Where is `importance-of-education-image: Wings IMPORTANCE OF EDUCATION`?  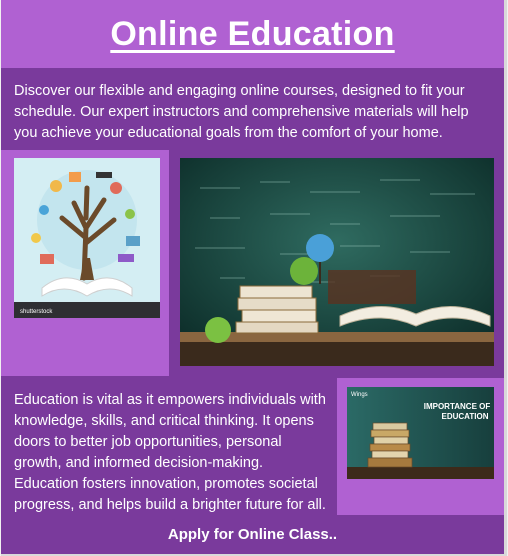 importance-of-education-image: Wings IMPORTANCE OF EDUCATION is located at coordinates (420, 433).